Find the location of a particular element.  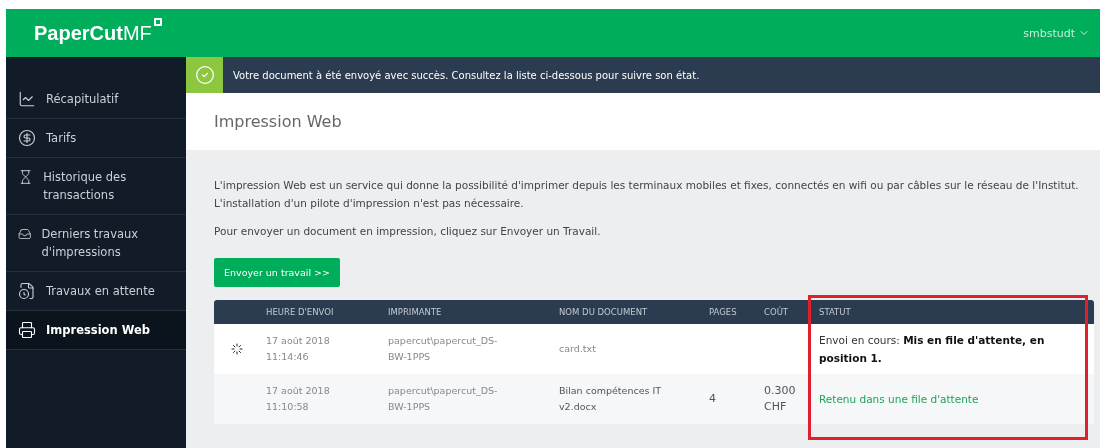

page-title: Impression Web is located at coordinates (278, 121).